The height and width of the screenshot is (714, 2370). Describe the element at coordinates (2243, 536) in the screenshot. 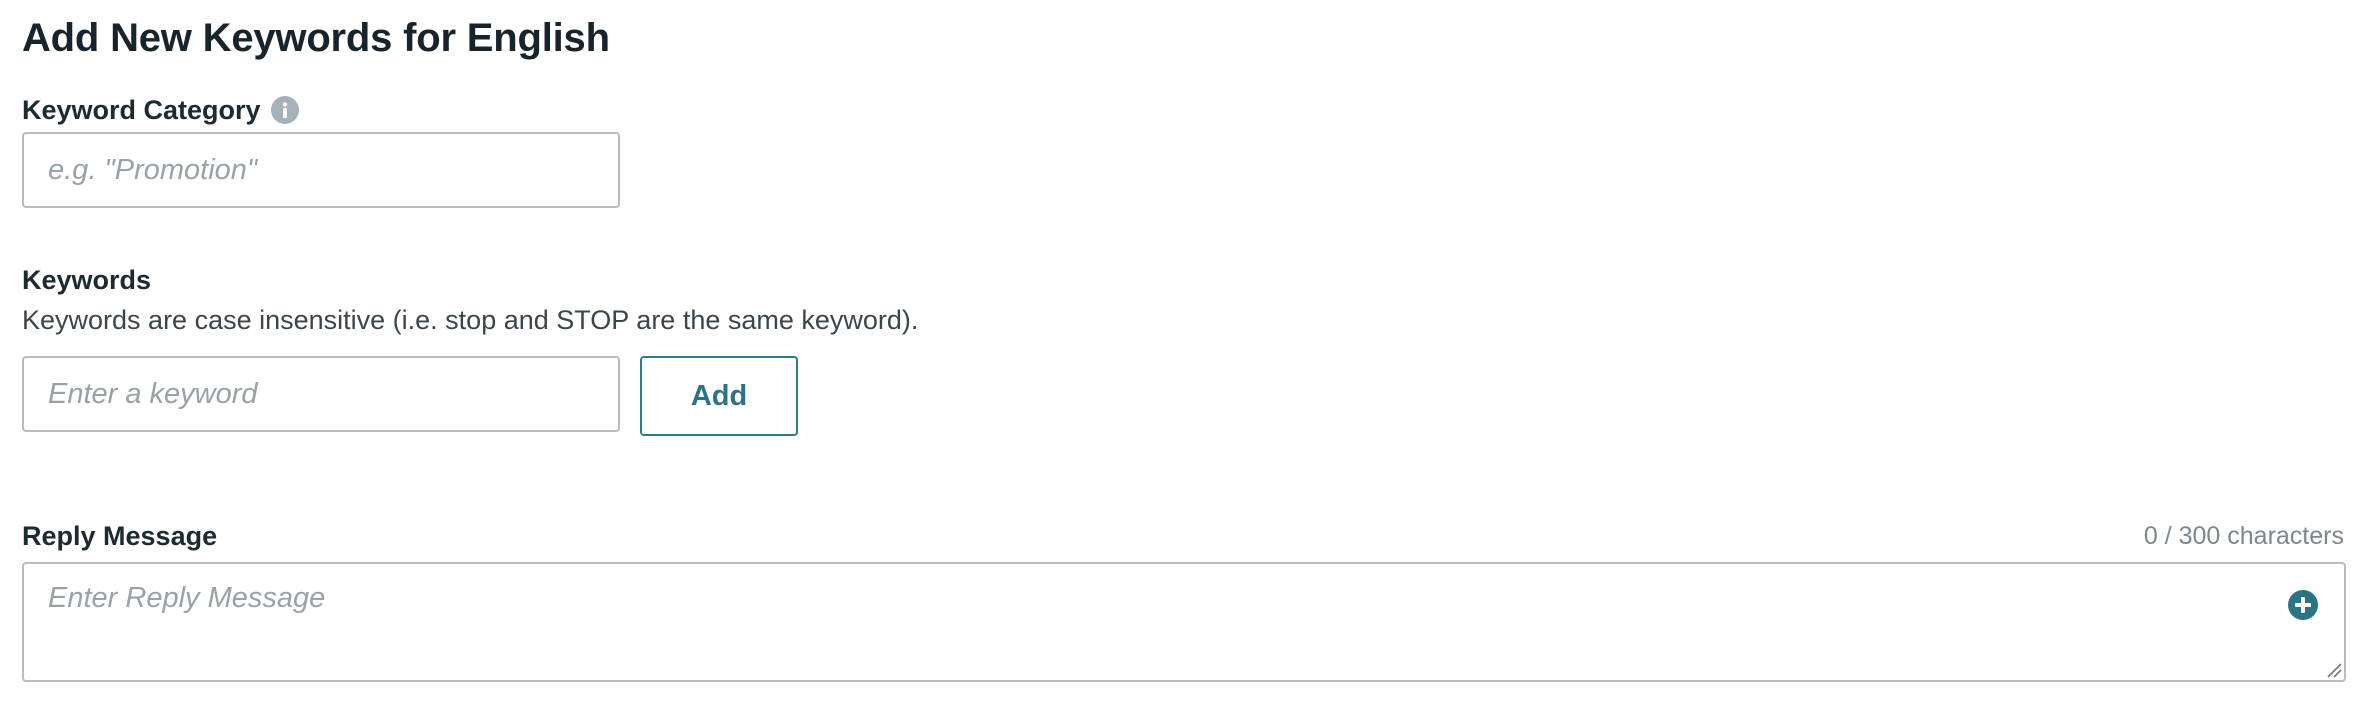

I see `character-counter: 0 / 300 characters` at that location.